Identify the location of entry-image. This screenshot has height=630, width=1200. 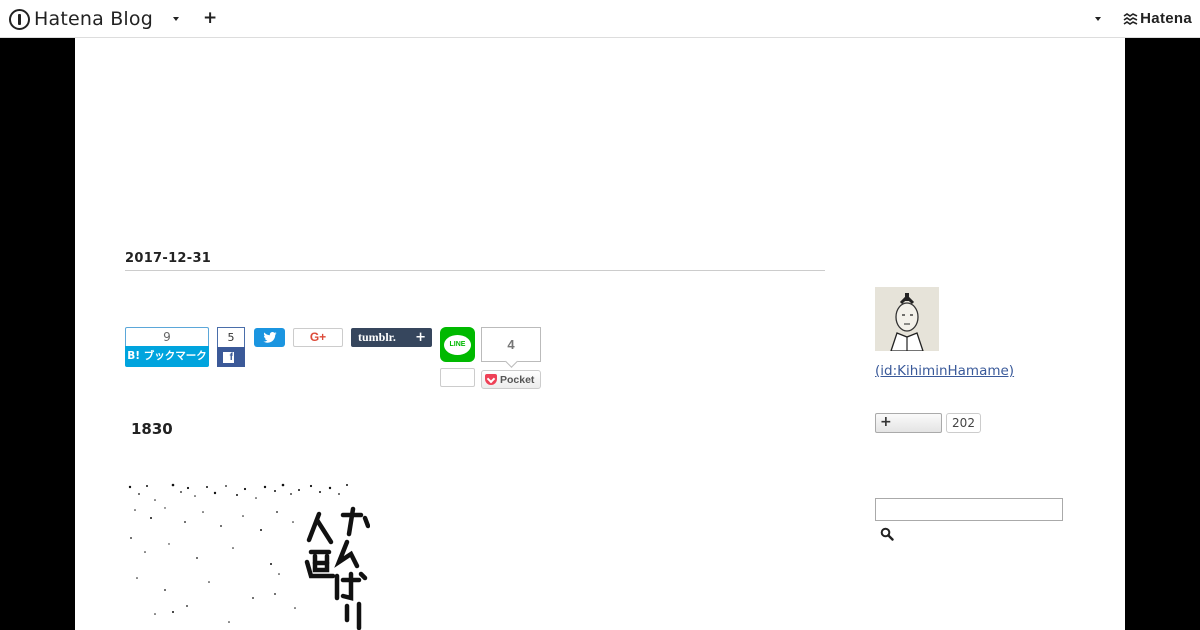
(247, 556).